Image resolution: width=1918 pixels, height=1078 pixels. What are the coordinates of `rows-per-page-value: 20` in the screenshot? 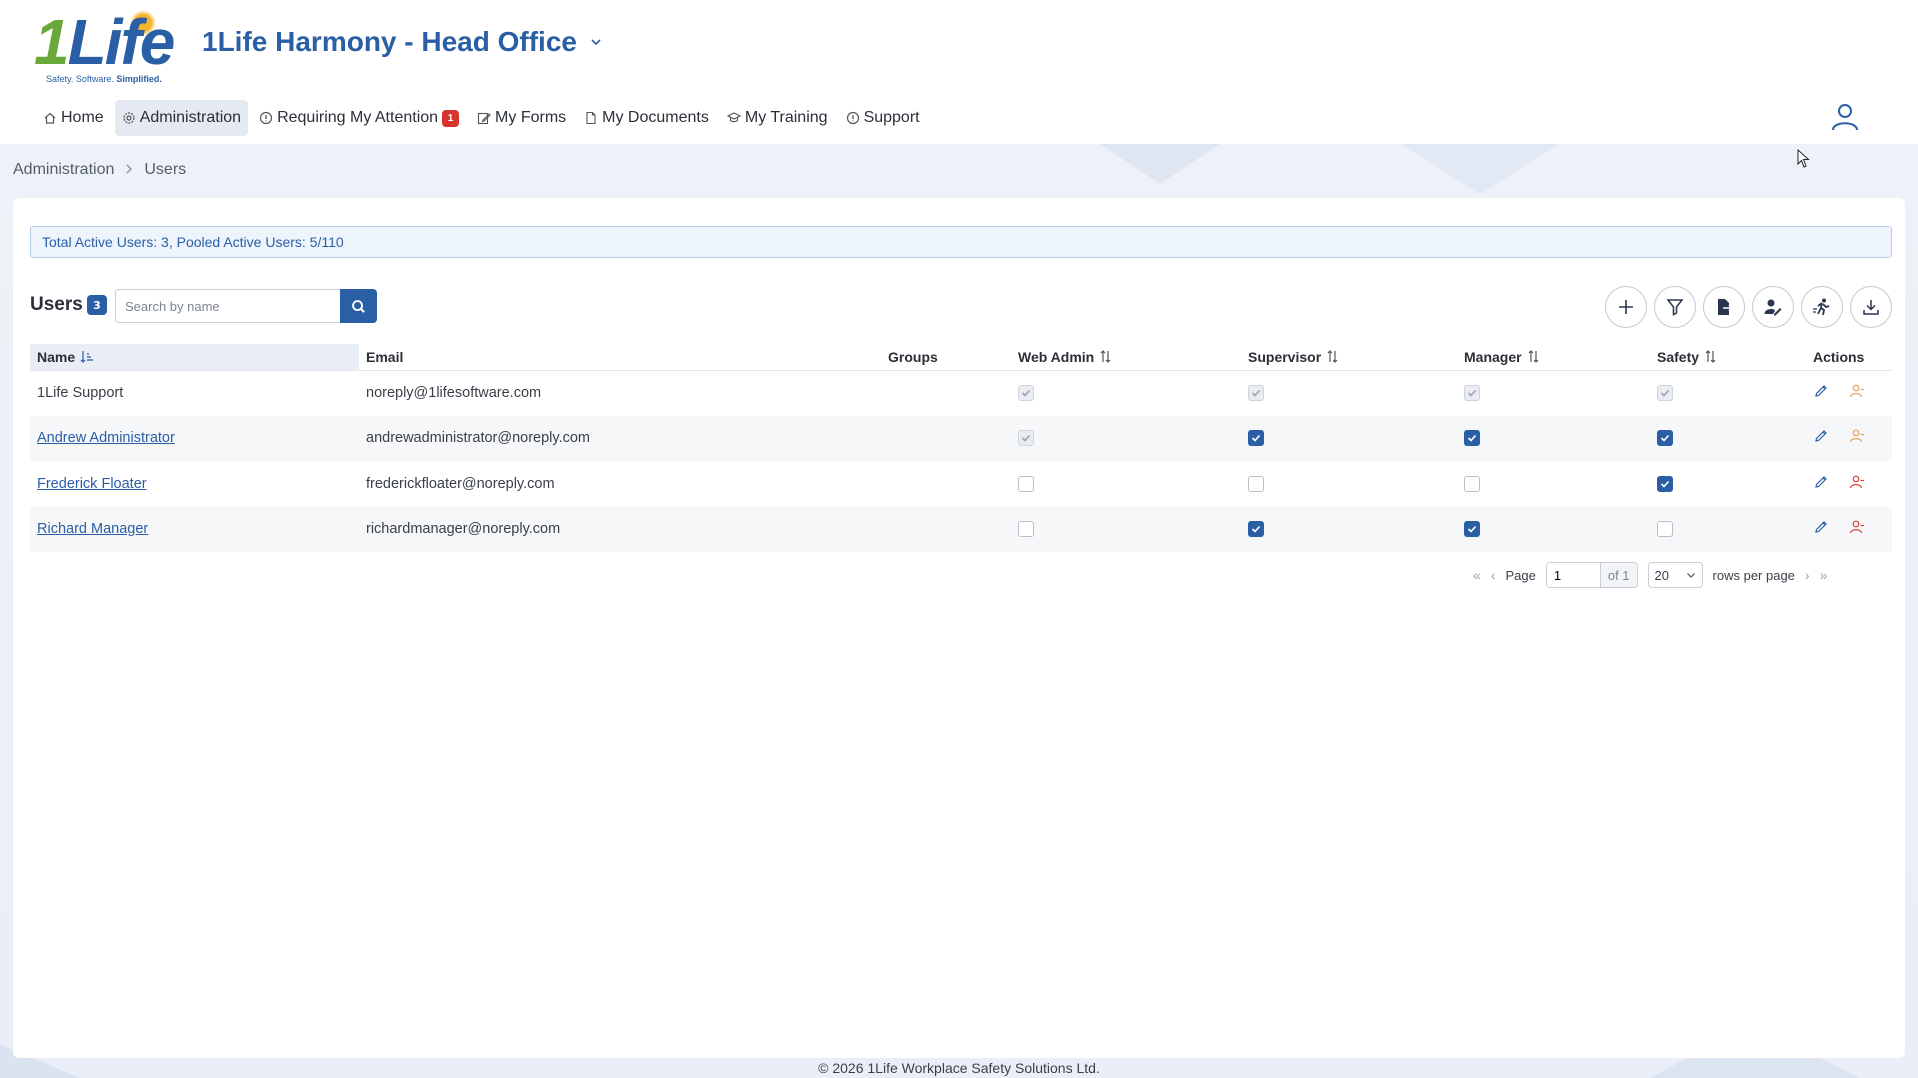 It's located at (1661, 575).